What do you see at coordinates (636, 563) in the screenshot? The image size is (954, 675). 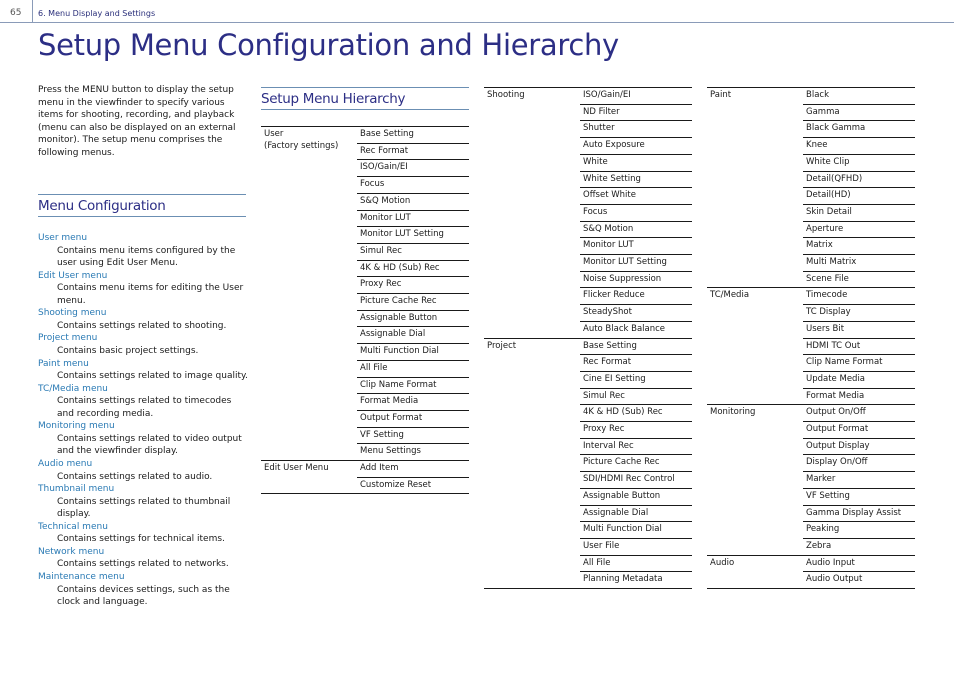 I see `hierarchy-item: All File` at bounding box center [636, 563].